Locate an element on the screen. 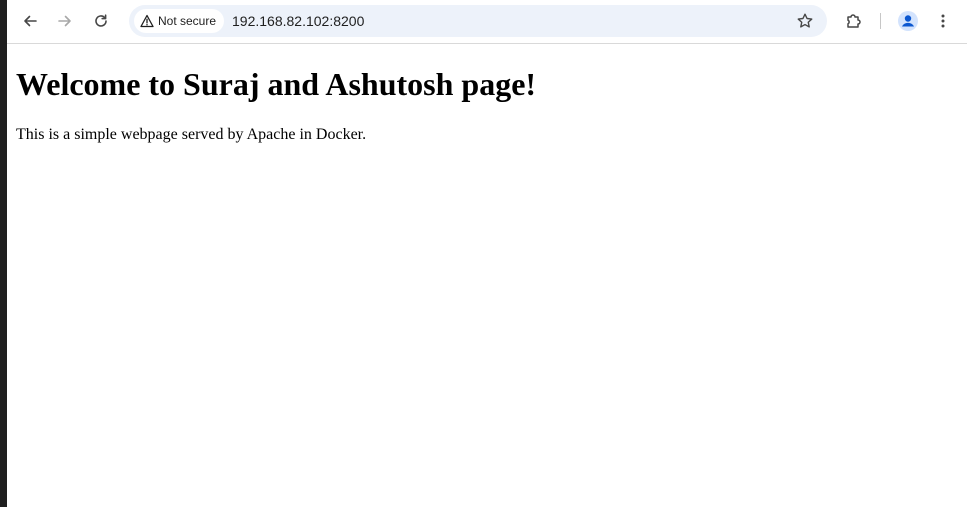  address-bar: Not secure 192.168.82.102:8200 is located at coordinates (478, 21).